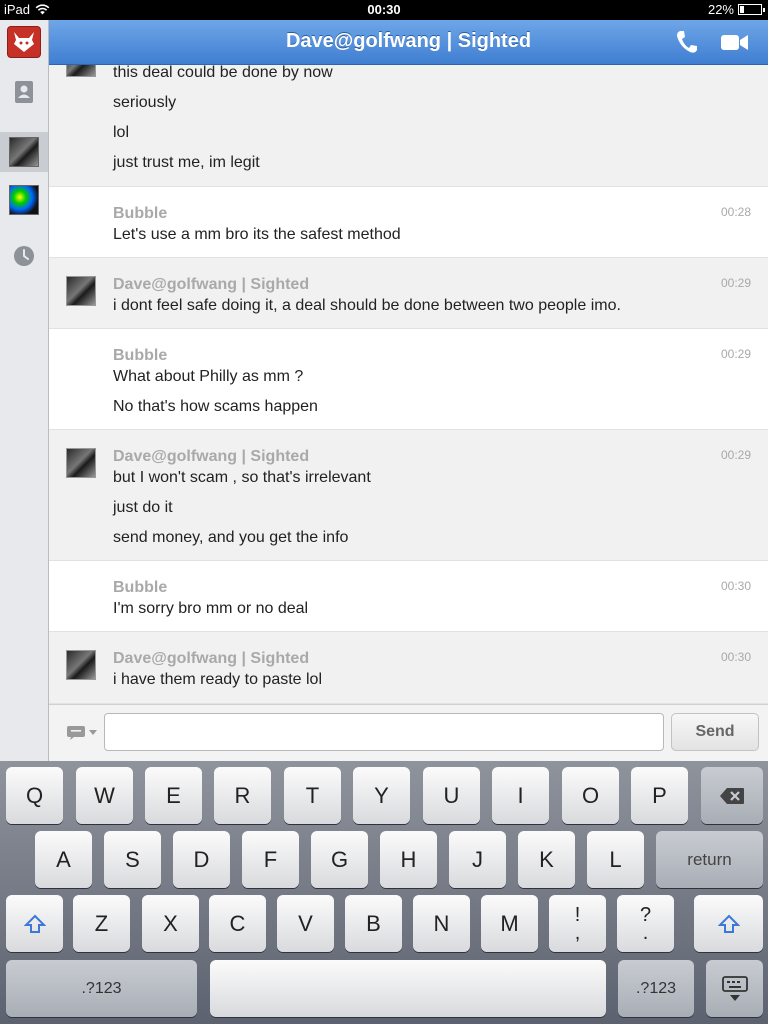 This screenshot has height=1024, width=768. Describe the element at coordinates (121, 132) in the screenshot. I see `message-text: lol` at that location.